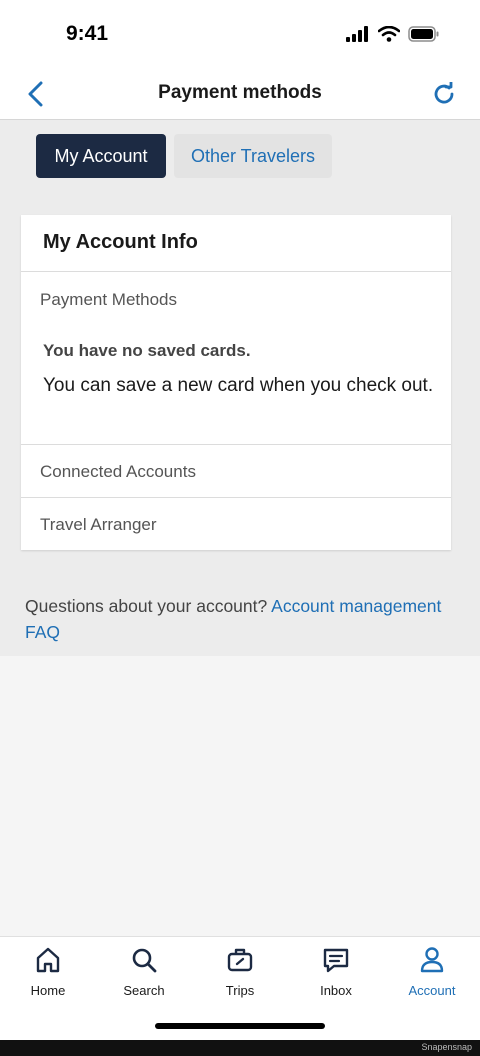  What do you see at coordinates (144, 975) in the screenshot?
I see `tabbar-item-search: Search` at bounding box center [144, 975].